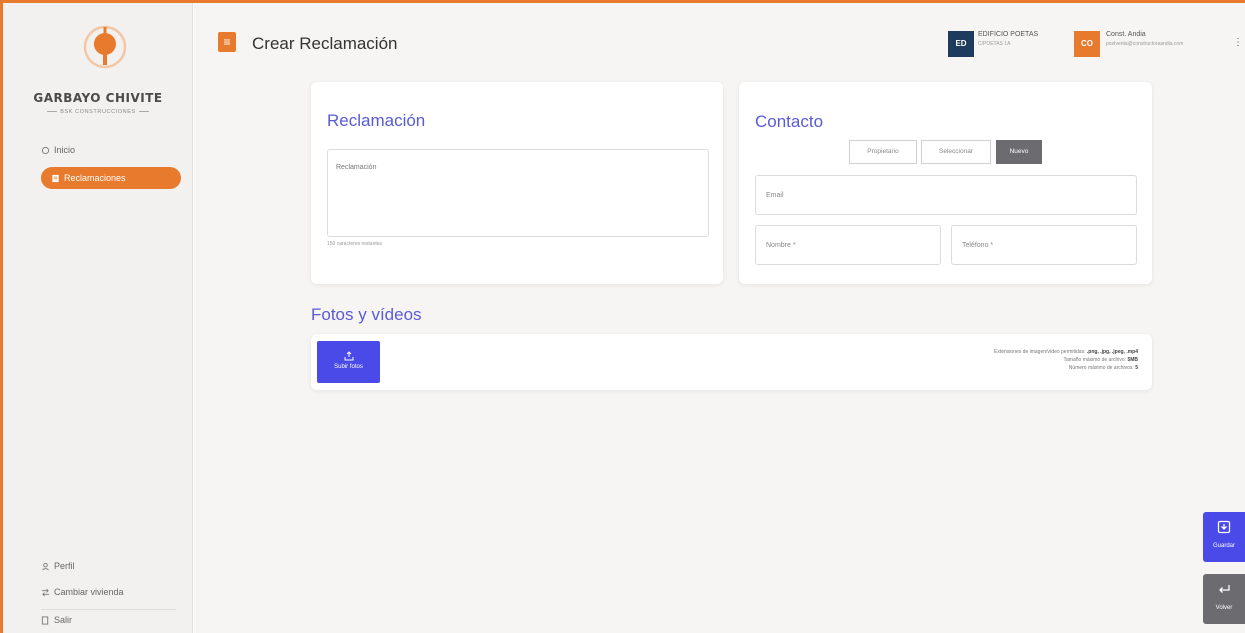 The image size is (1245, 633). I want to click on telefono-field: Teléfono *, so click(1044, 245).